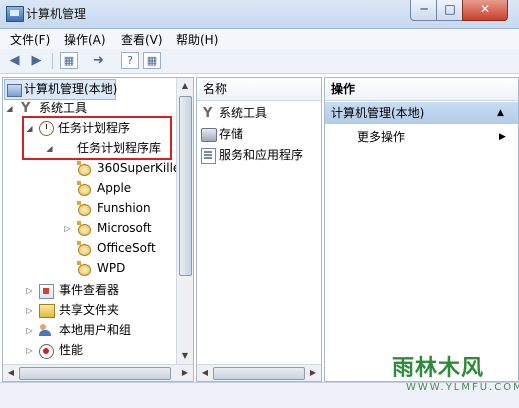 The width and height of the screenshot is (519, 408). I want to click on actions-header-label: 操作, so click(343, 89).